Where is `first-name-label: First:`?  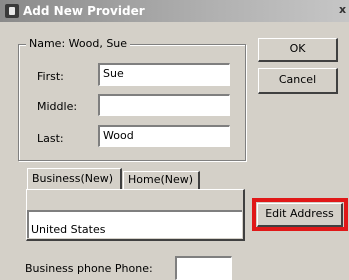 first-name-label: First: is located at coordinates (50, 76).